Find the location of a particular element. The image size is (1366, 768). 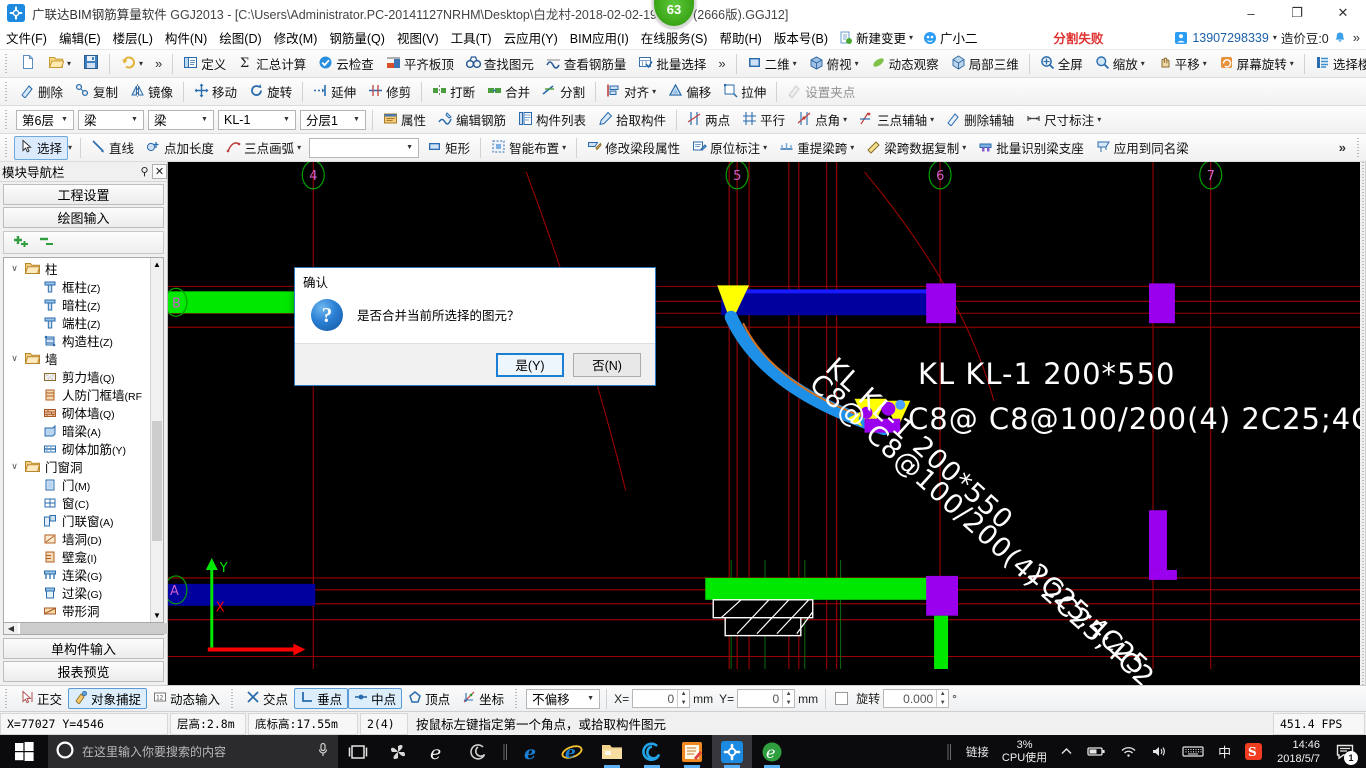

y-offset-input: 0 ▲ ▼ is located at coordinates (766, 698).